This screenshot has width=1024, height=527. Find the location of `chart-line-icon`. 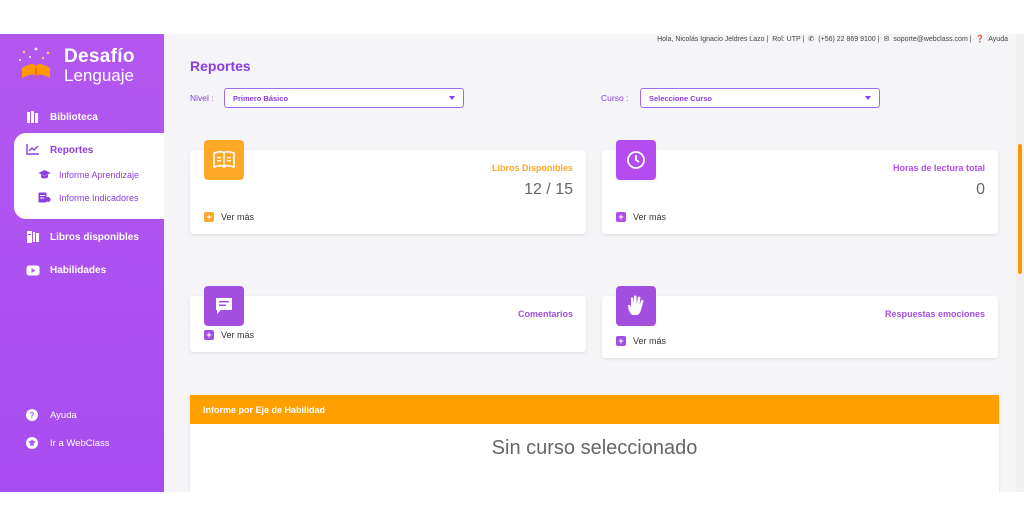

chart-line-icon is located at coordinates (33, 150).